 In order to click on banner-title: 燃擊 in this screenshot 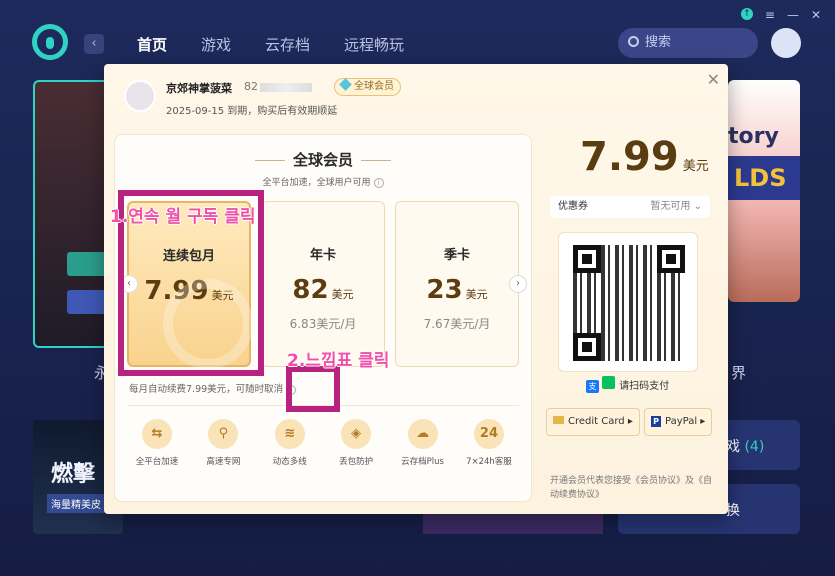, I will do `click(73, 474)`.